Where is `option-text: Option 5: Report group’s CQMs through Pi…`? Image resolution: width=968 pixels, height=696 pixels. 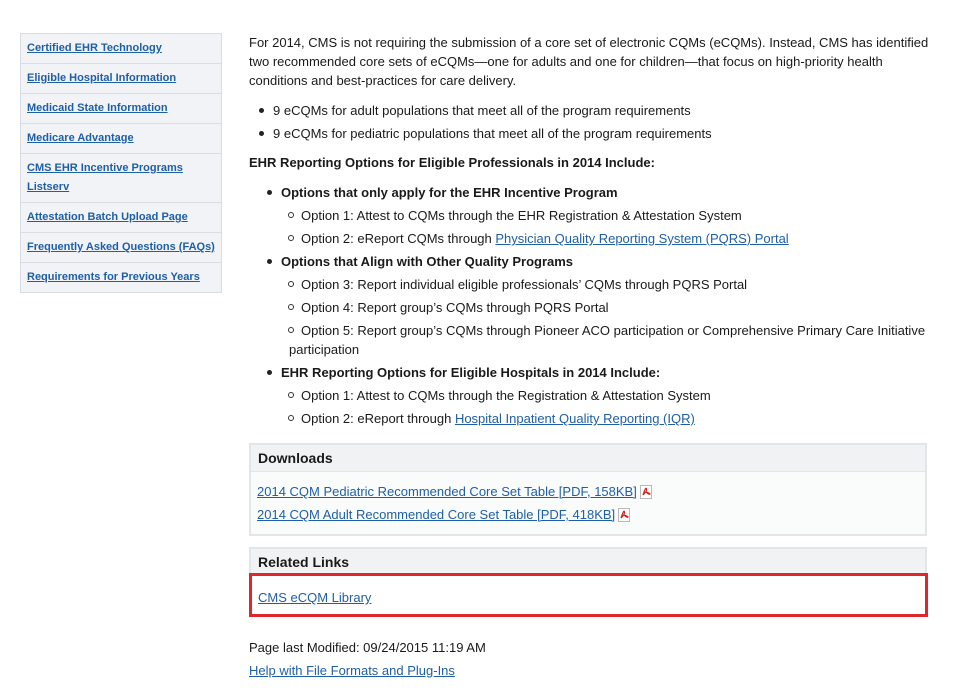
option-text: Option 5: Report group’s CQMs through Pi… is located at coordinates (613, 330).